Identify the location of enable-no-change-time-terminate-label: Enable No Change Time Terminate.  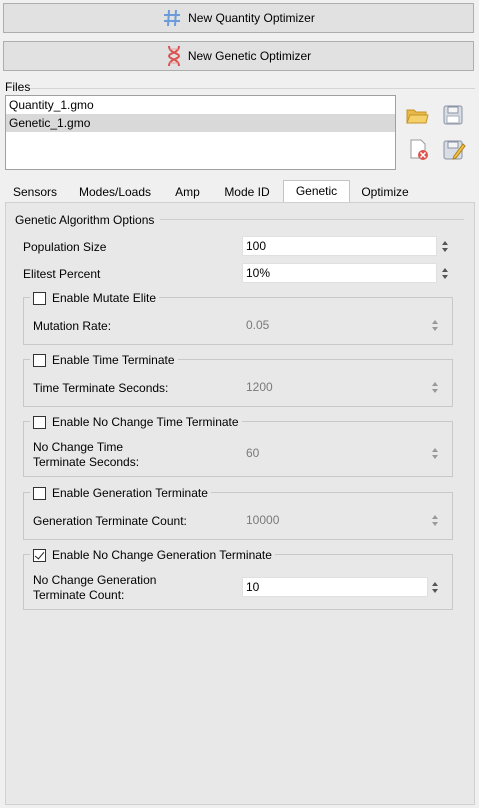
(145, 422).